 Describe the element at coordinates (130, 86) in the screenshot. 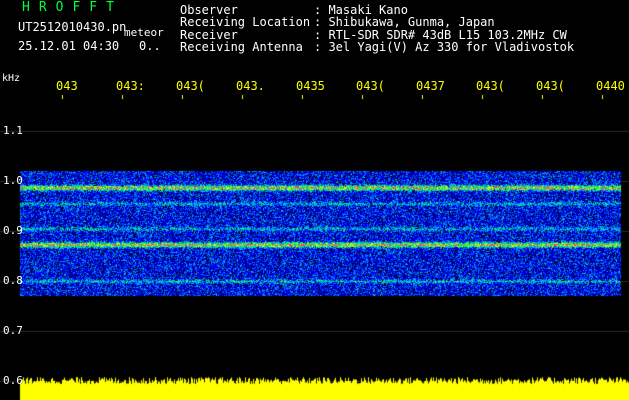

I see `time-tick-label: 043:` at that location.